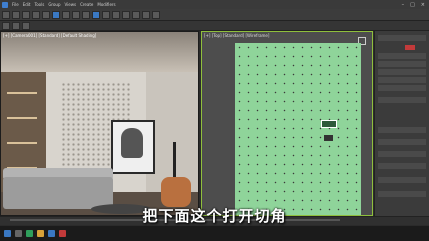  I want to click on menu-create: Create, so click(86, 4).